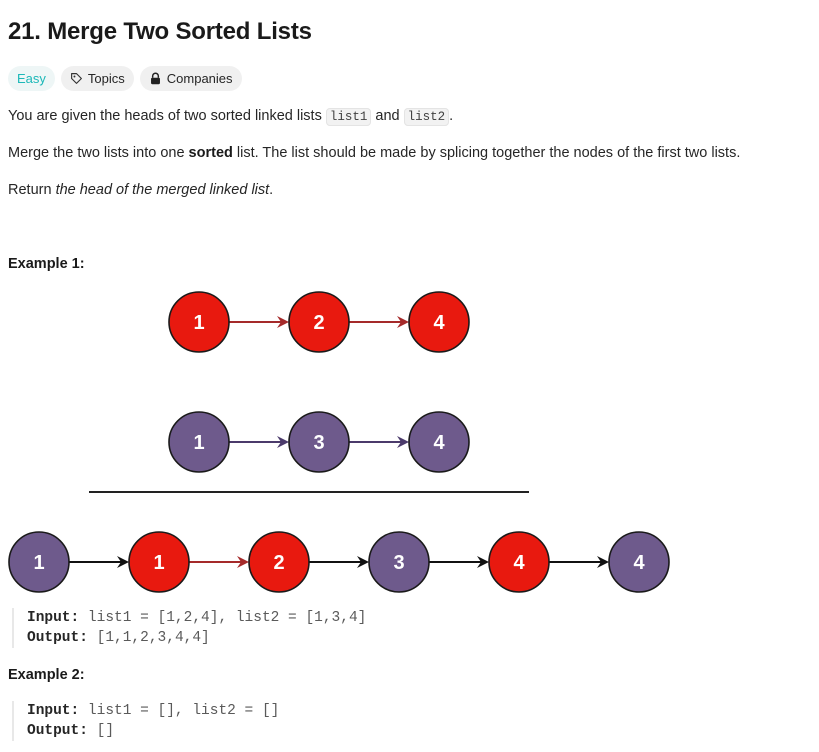 Image resolution: width=819 pixels, height=752 pixels. Describe the element at coordinates (46, 675) in the screenshot. I see `example-2-title: Example 2:` at that location.